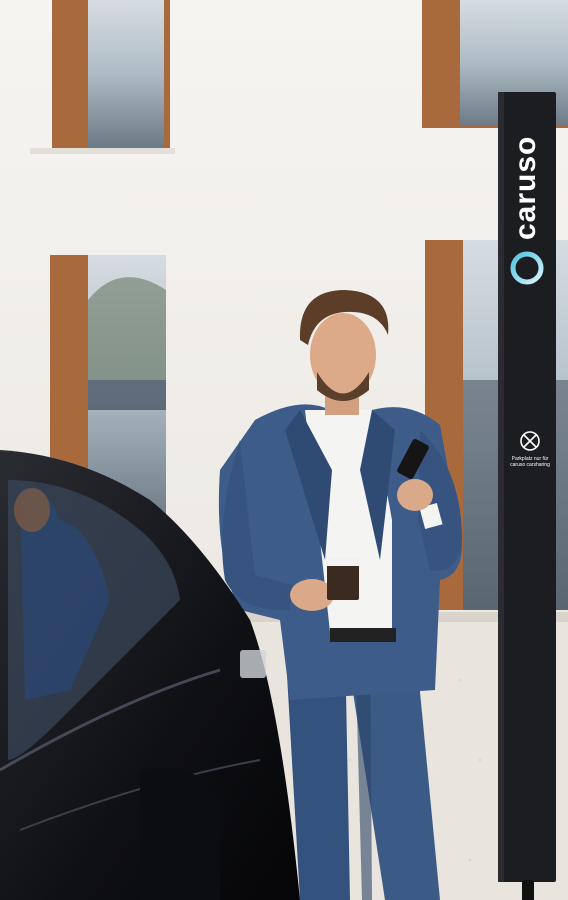 The image size is (568, 900). What do you see at coordinates (525, 187) in the screenshot?
I see `pole-brand-text: caruso` at bounding box center [525, 187].